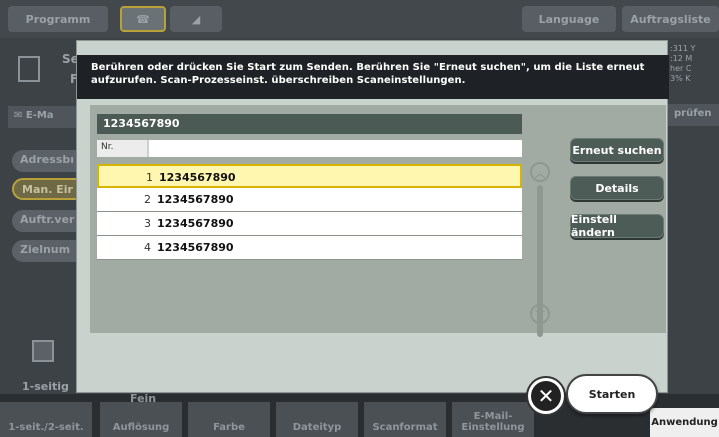  I want to click on list-title: 1234567890, so click(309, 124).